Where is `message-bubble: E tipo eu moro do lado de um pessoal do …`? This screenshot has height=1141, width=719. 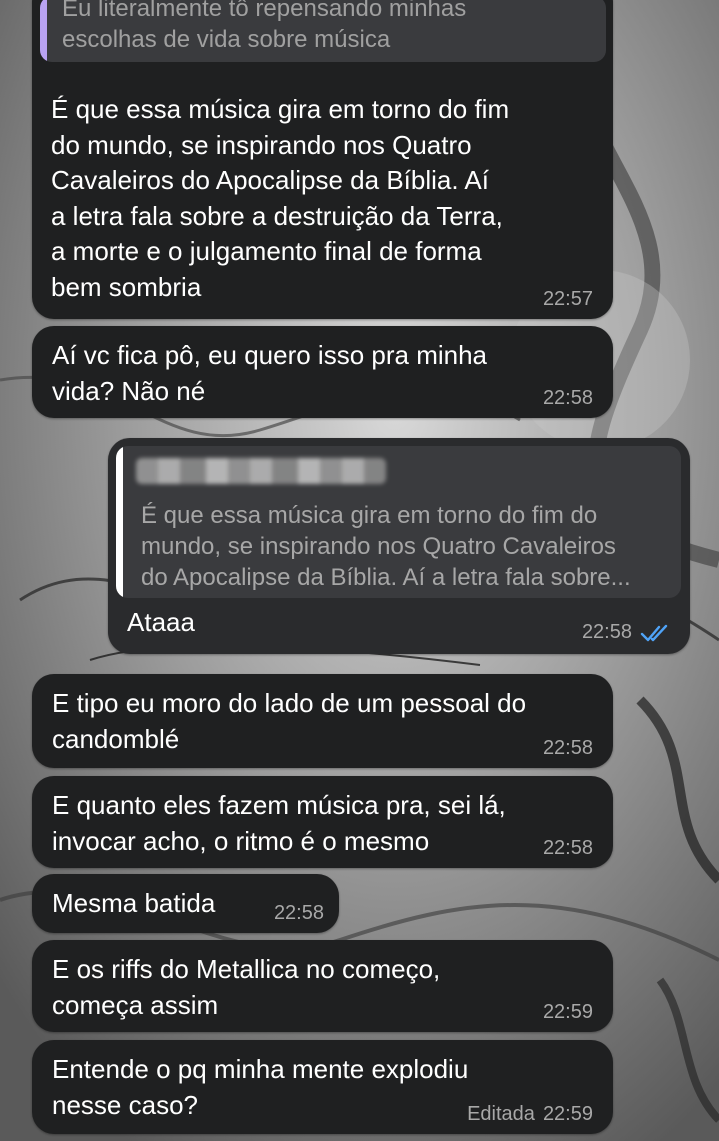 message-bubble: E tipo eu moro do lado de um pessoal do … is located at coordinates (322, 721).